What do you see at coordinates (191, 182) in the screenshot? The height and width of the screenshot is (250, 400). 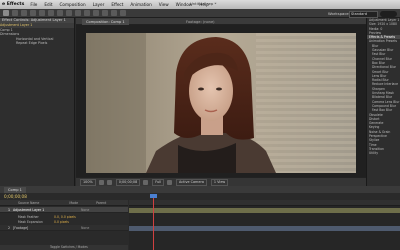 I see `3d-view-select: Active Camera` at bounding box center [191, 182].